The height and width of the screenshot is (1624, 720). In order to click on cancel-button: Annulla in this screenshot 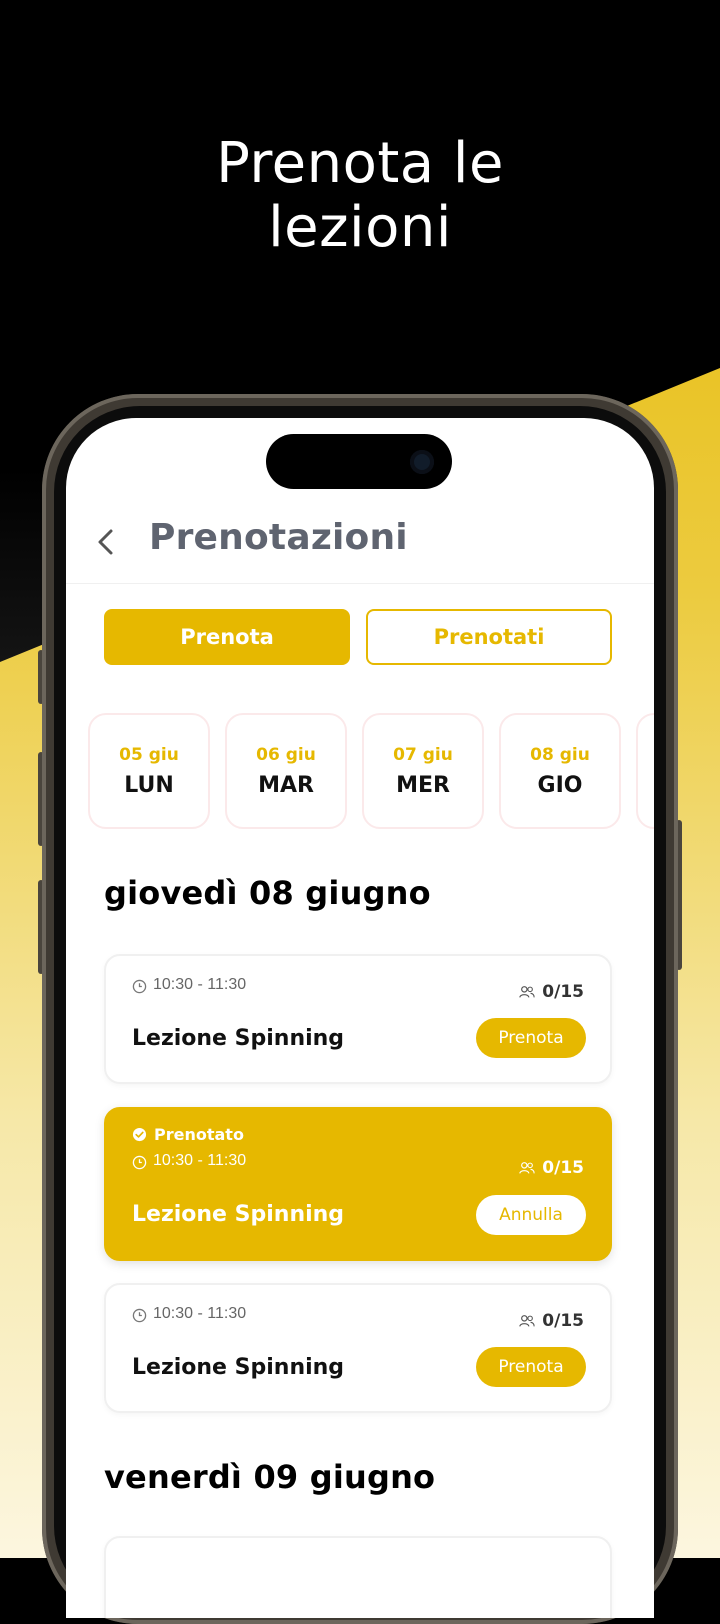, I will do `click(531, 1215)`.